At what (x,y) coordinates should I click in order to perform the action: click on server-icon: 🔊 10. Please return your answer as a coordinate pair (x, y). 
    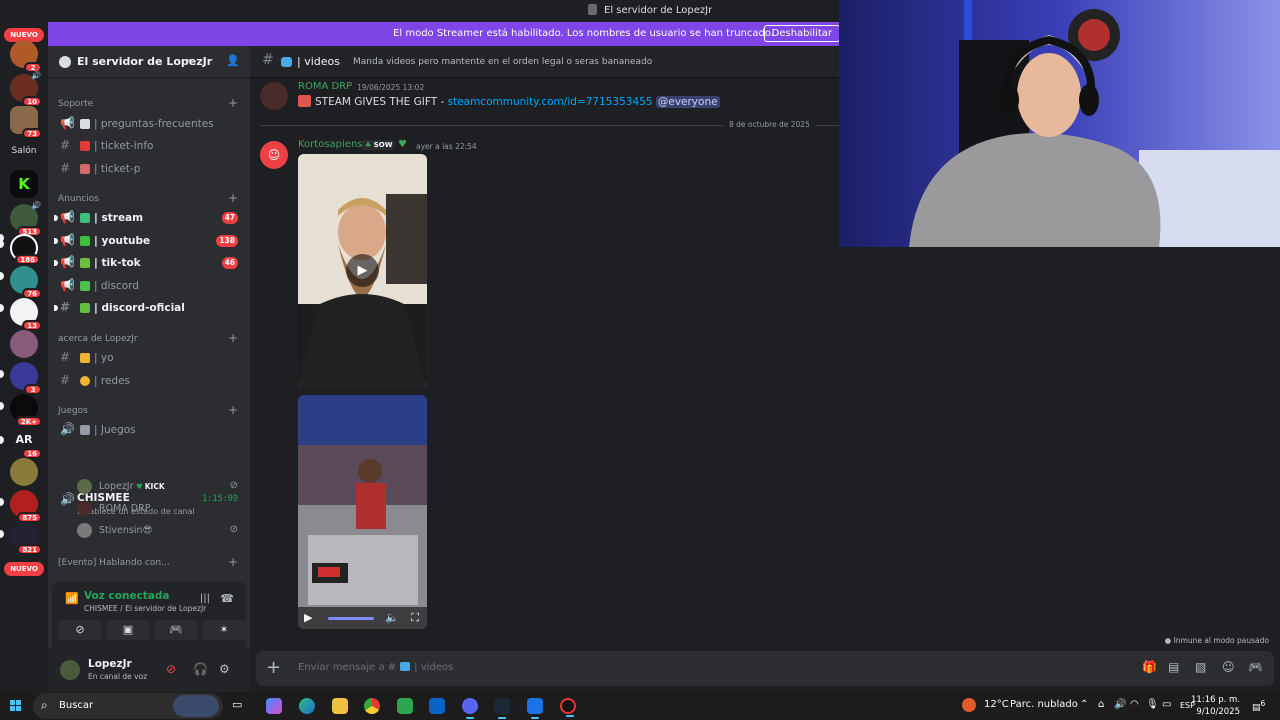
    Looking at the image, I should click on (26, 89).